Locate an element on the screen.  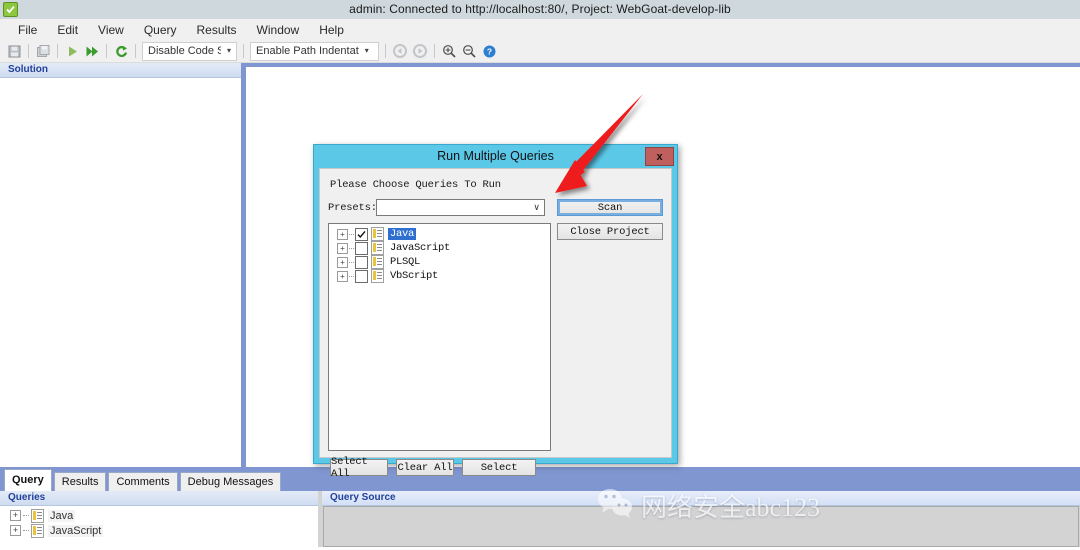
dialog-prompt: Please Choose Queries To Run is located at coordinates (415, 185).